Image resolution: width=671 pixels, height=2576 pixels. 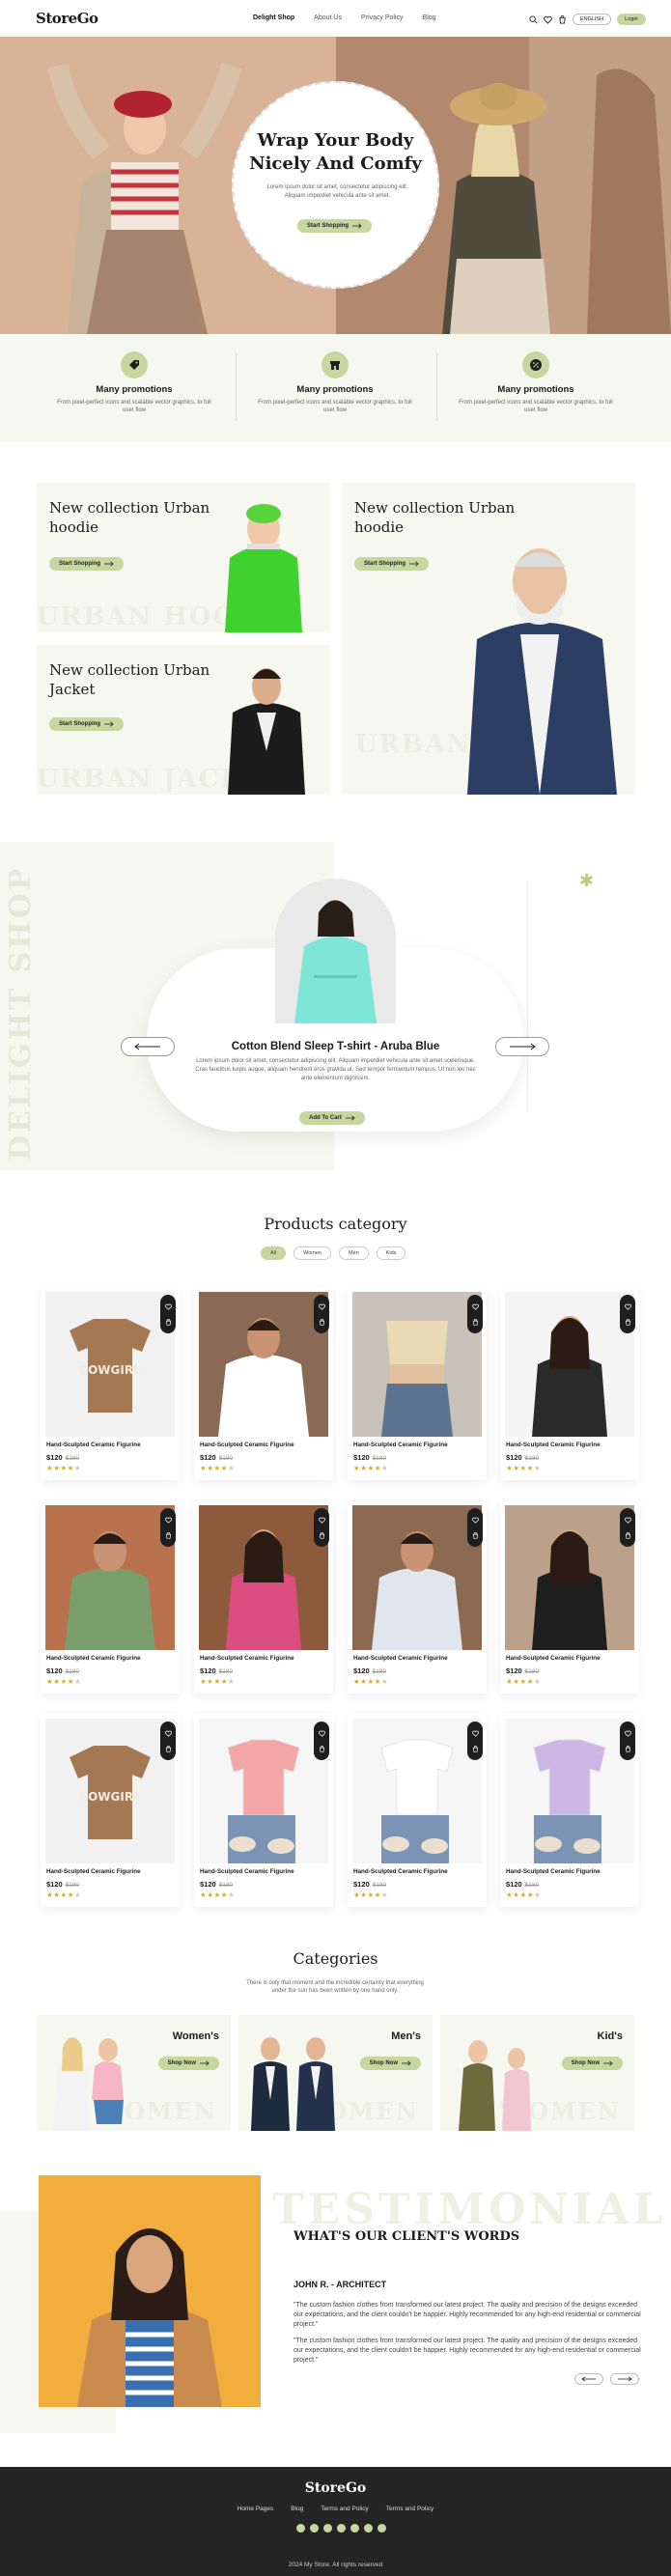 I want to click on nav-link-privacy: Privacy Policy, so click(x=382, y=17).